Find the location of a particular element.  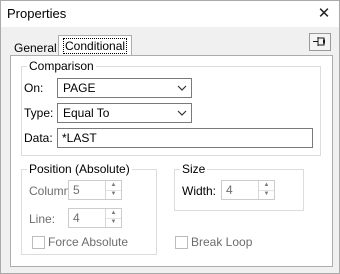

comparison-legend: Comparison is located at coordinates (61, 66).